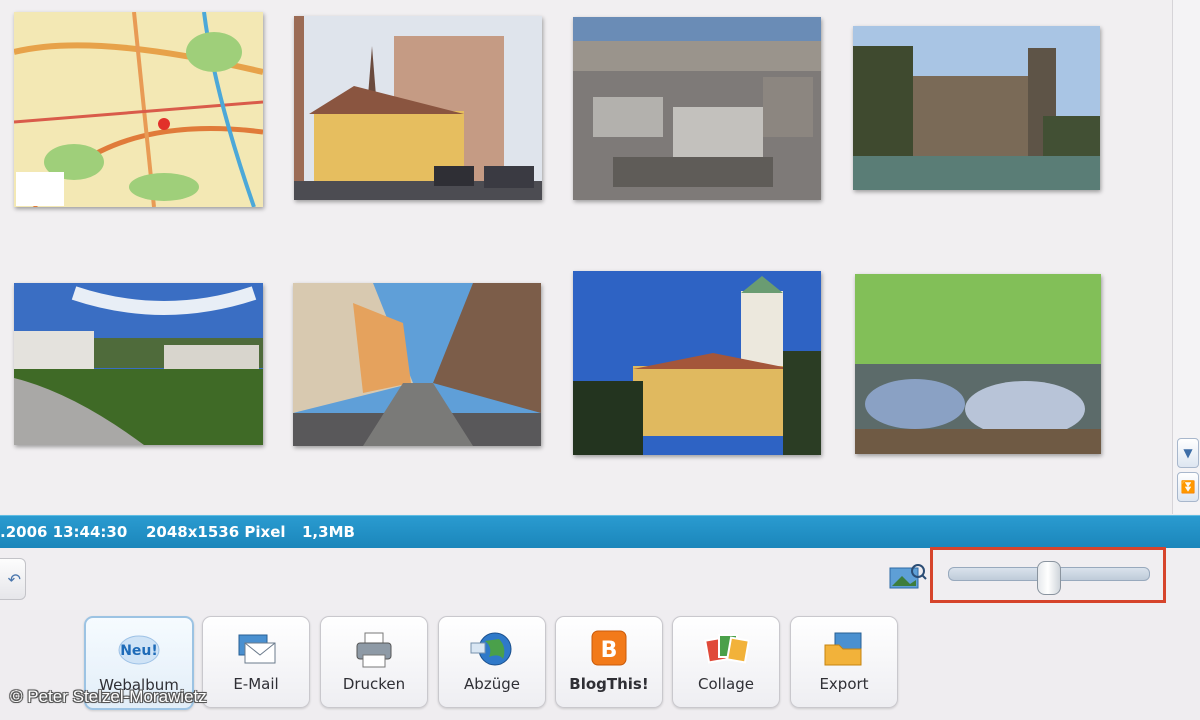  Describe the element at coordinates (697, 108) in the screenshot. I see `photo-thumbnail-aerial-city` at that location.